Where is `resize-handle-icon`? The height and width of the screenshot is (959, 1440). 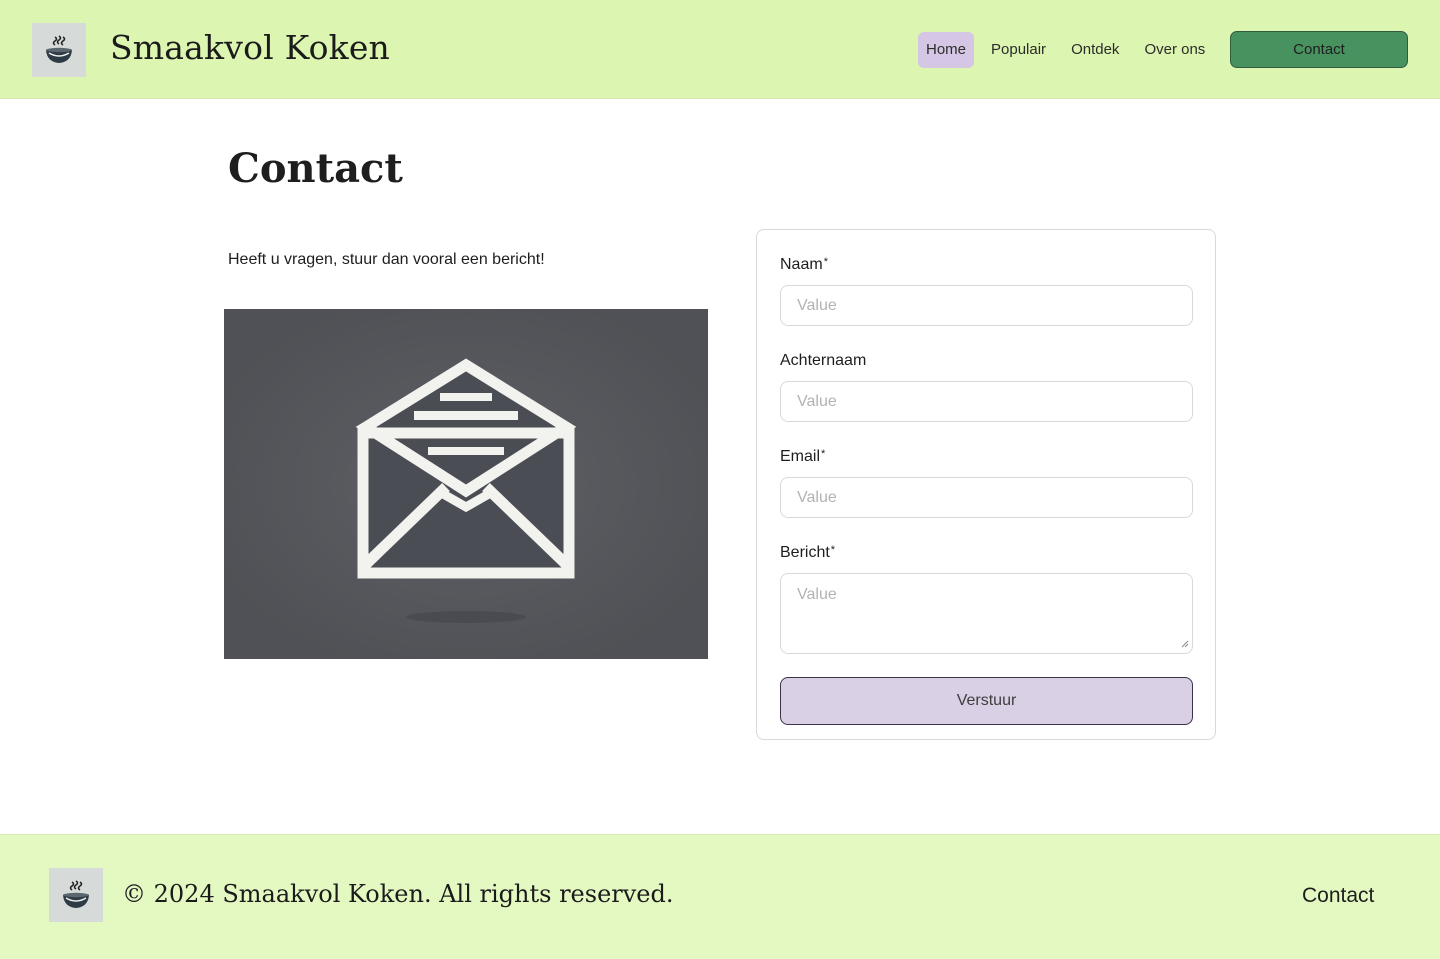 resize-handle-icon is located at coordinates (1185, 644).